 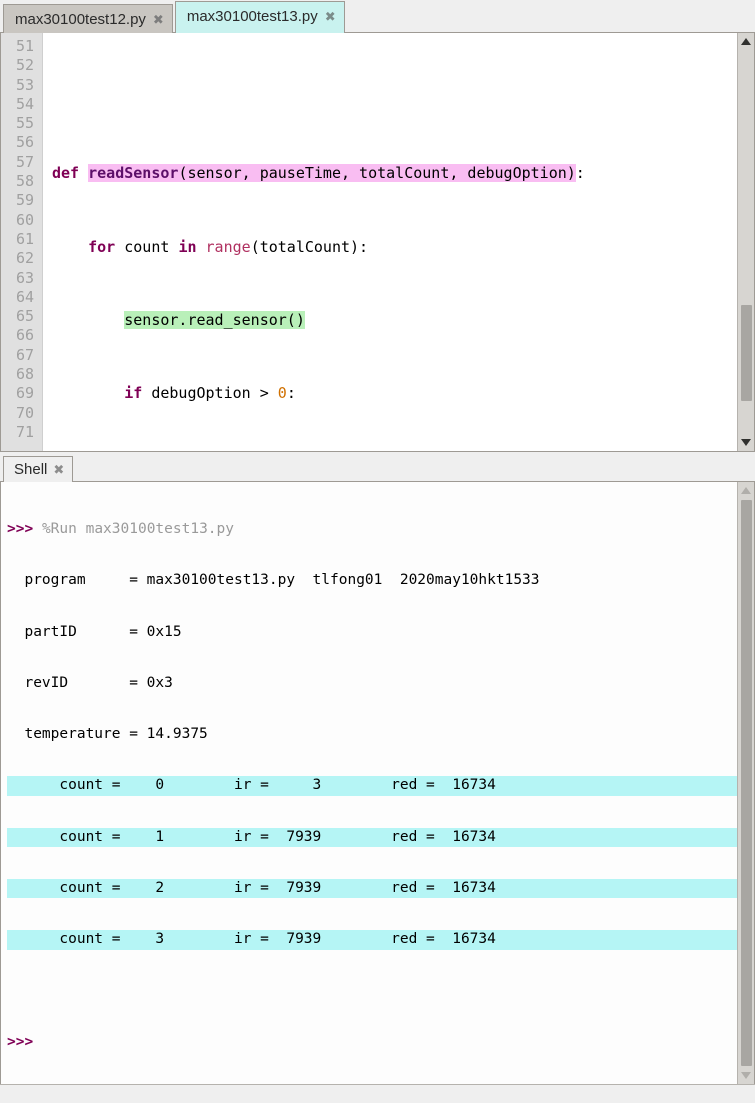 I want to click on line-number: 69, so click(x=24, y=393).